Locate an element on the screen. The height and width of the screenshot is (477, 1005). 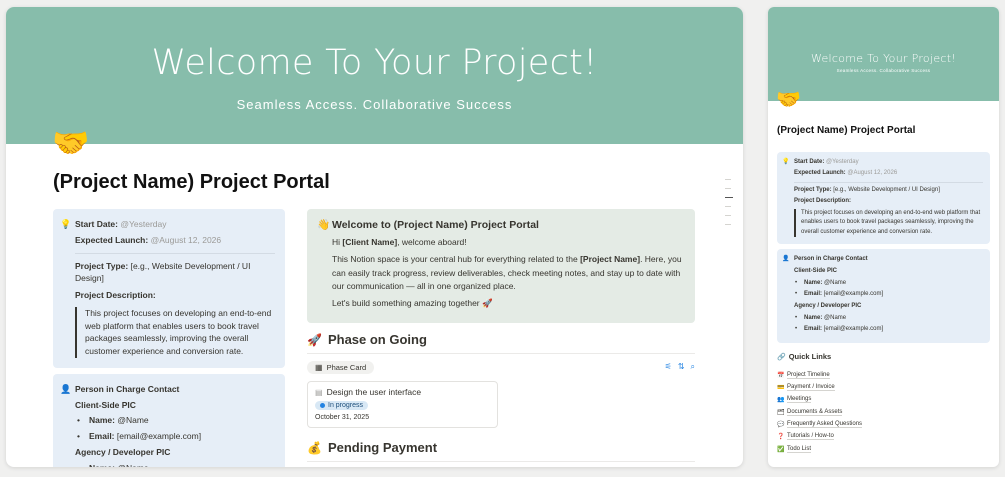
phase-card-date: October 31, 2025 is located at coordinates (342, 418).